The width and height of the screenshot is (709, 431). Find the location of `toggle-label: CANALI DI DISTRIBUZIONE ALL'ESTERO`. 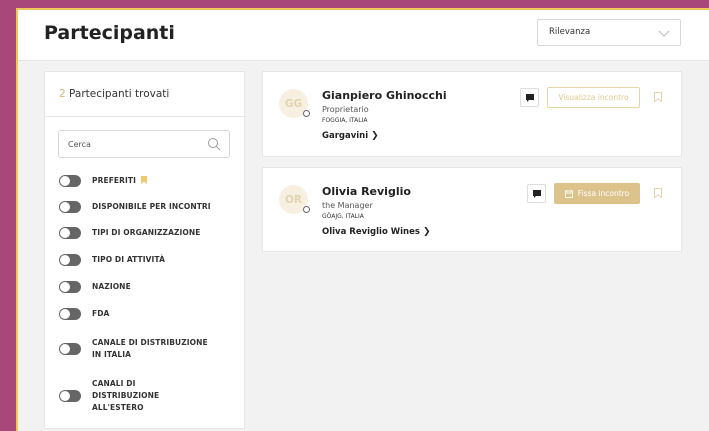

toggle-label: CANALI DI DISTRIBUZIONE ALL'ESTERO is located at coordinates (126, 395).